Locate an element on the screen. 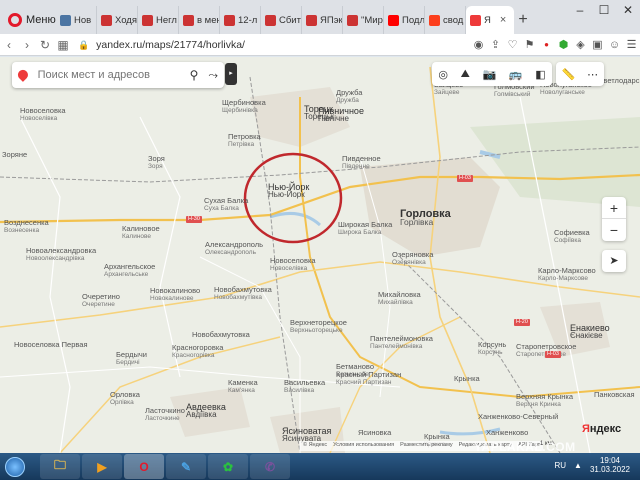 The height and width of the screenshot is (480, 640). footer-link: Условия использования is located at coordinates (363, 446).